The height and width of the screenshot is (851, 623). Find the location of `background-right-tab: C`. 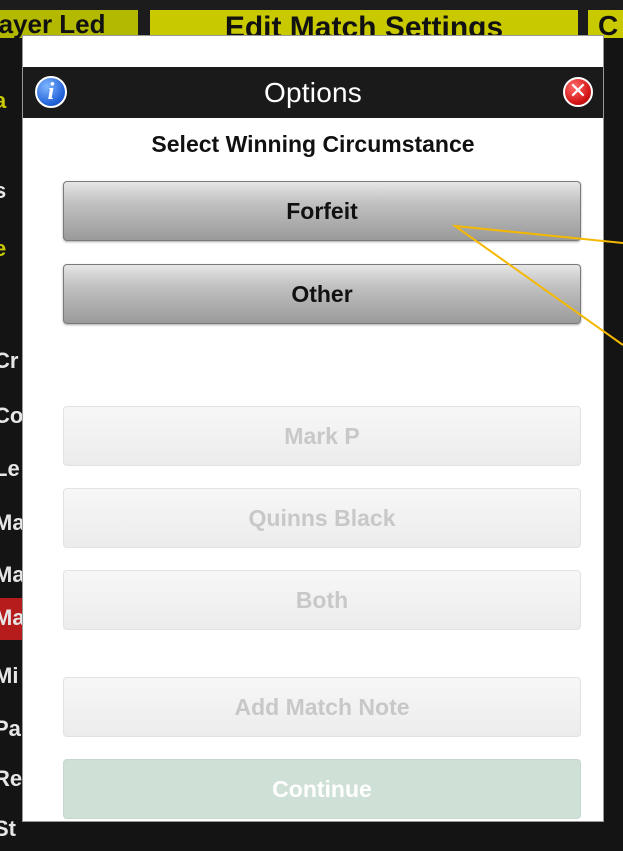

background-right-tab: C is located at coordinates (605, 24).